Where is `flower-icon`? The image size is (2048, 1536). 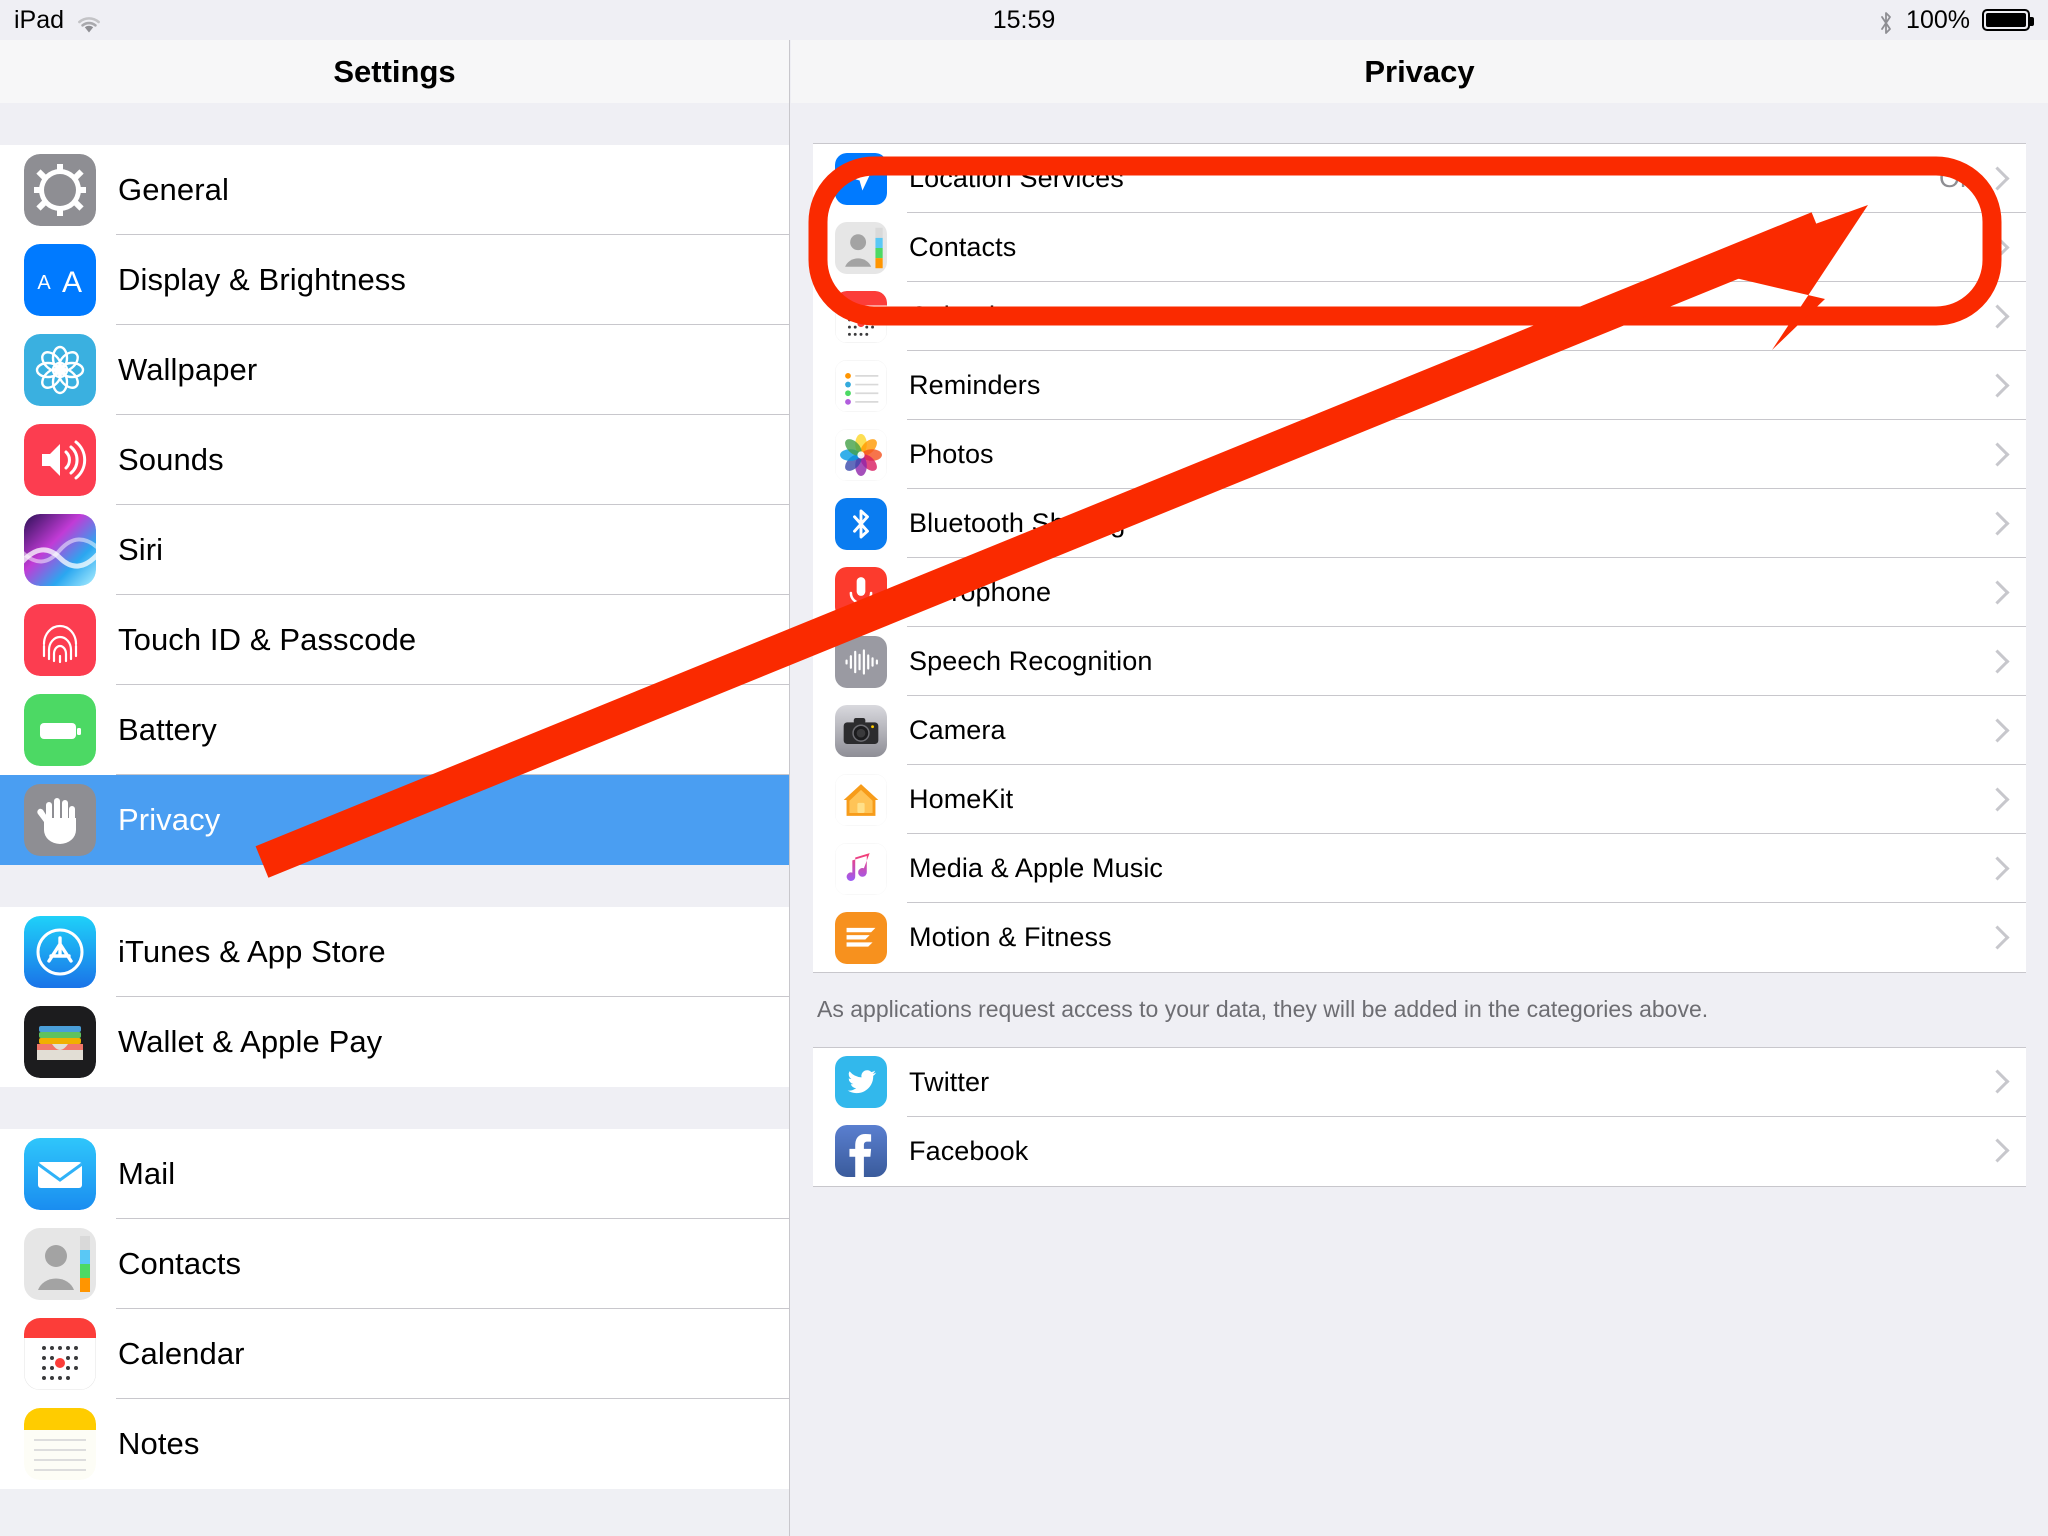 flower-icon is located at coordinates (60, 370).